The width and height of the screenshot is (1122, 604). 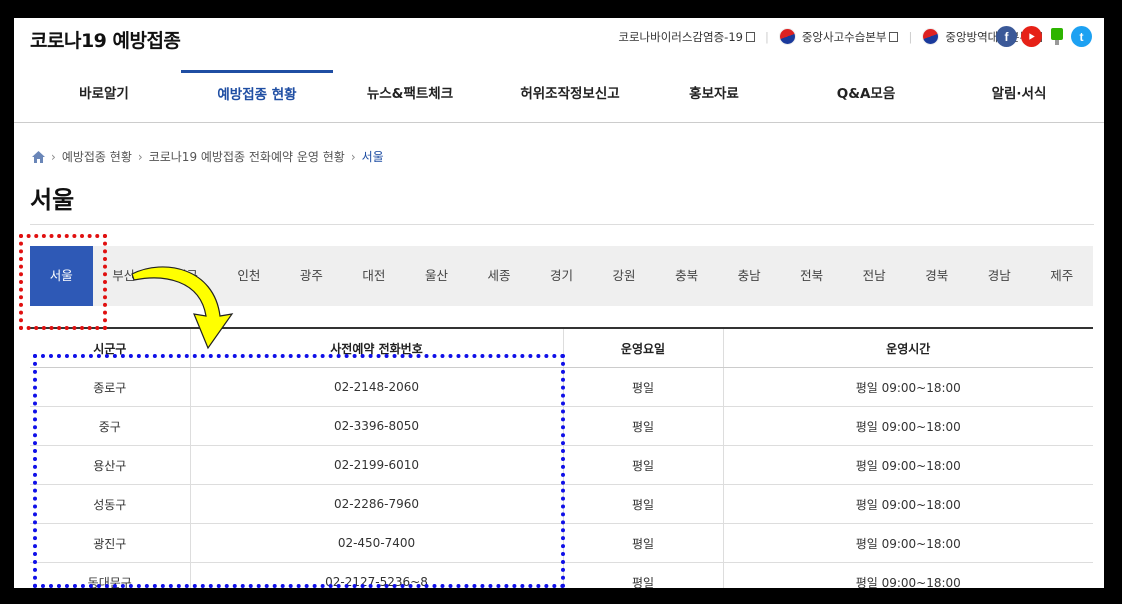 What do you see at coordinates (999, 276) in the screenshot?
I see `tab-gyeongnam: 경남` at bounding box center [999, 276].